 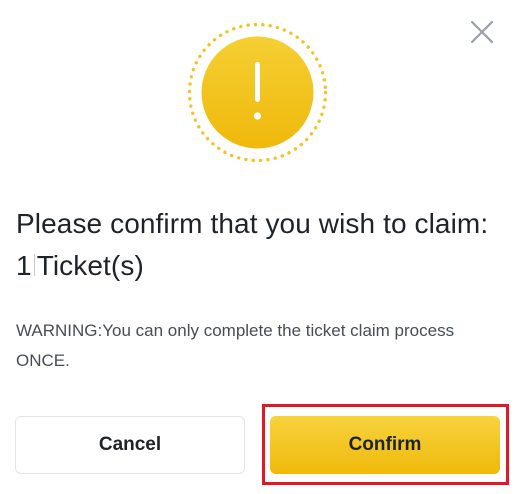 I want to click on close-icon, so click(x=482, y=32).